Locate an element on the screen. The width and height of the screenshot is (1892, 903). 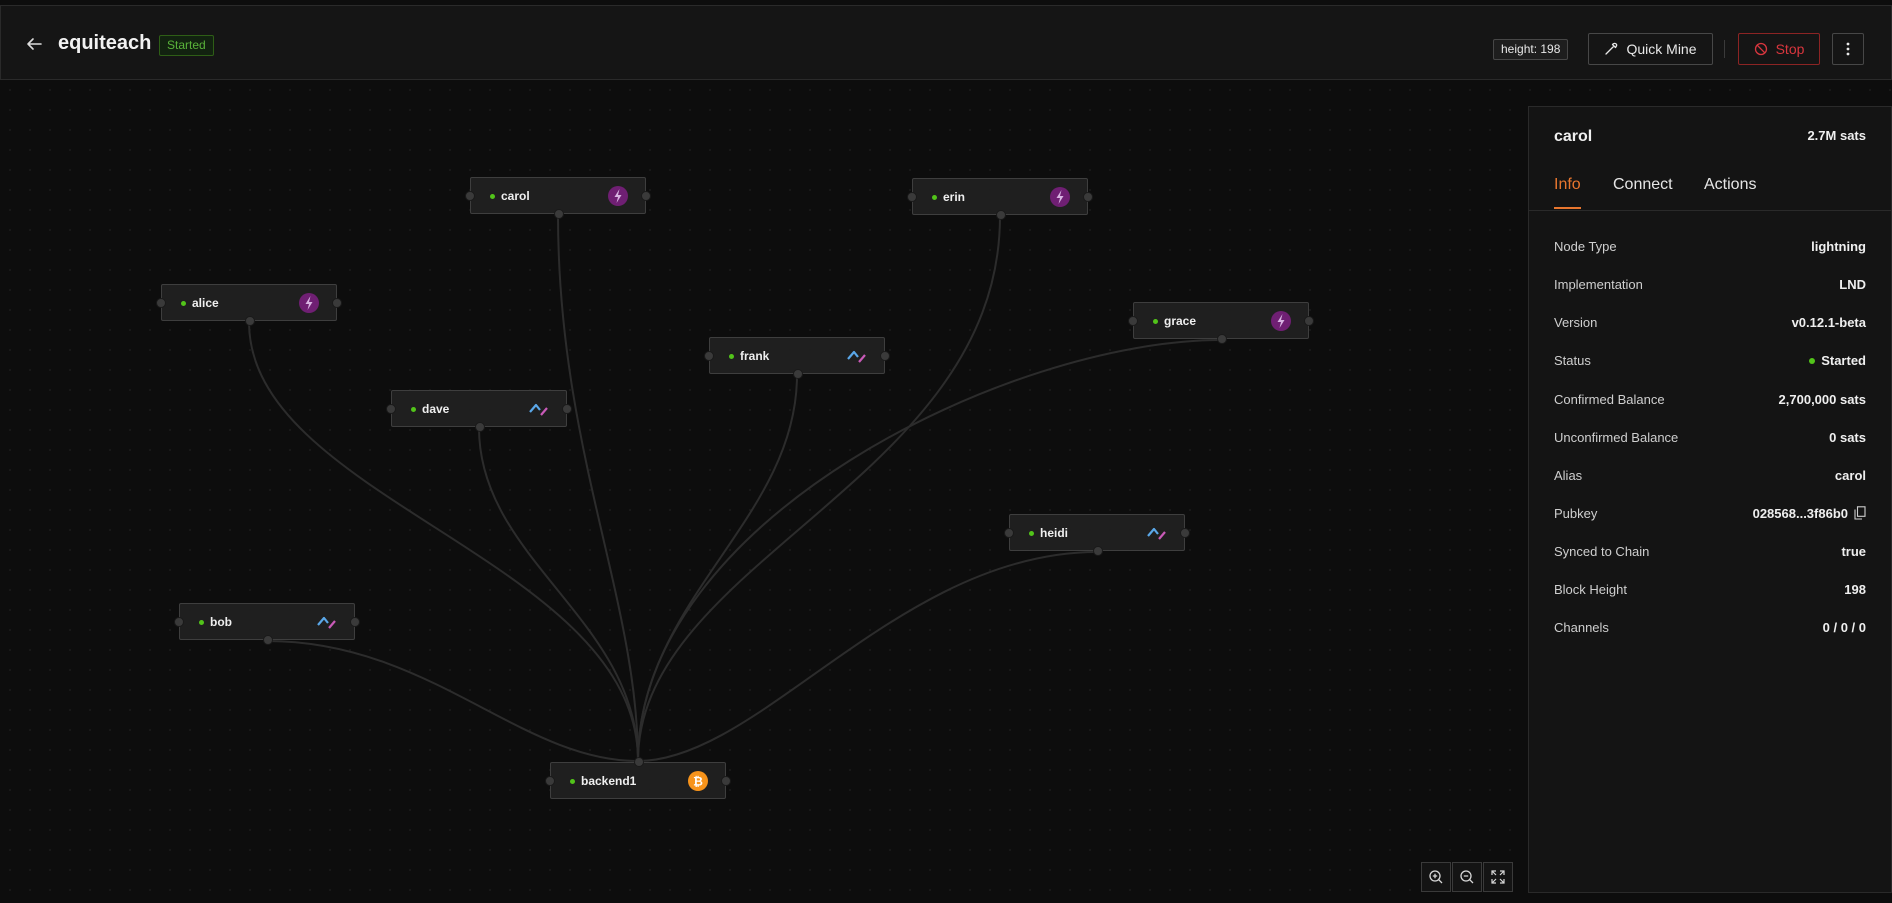
network-title: equiteach is located at coordinates (105, 43).